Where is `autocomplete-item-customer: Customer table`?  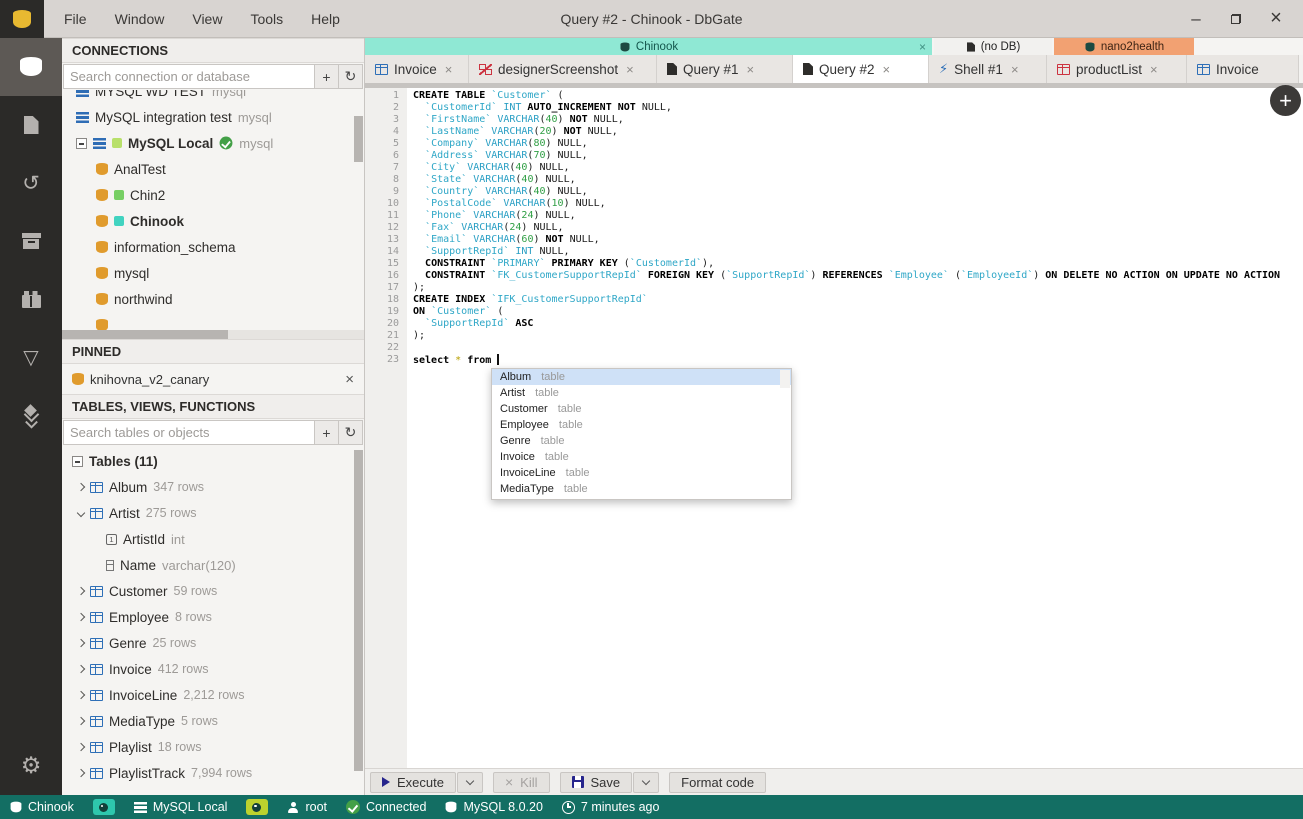
autocomplete-item-customer: Customer table is located at coordinates (641, 409).